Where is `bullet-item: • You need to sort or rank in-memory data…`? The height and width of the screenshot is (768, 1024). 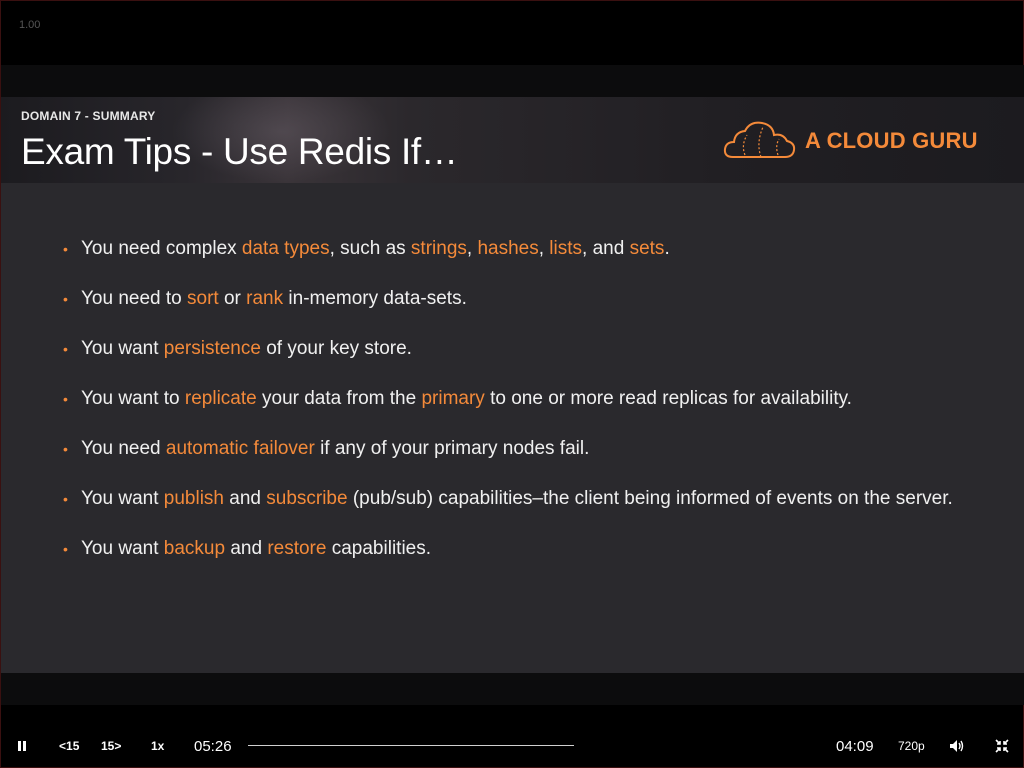 bullet-item: • You need to sort or rank in-memory data… is located at coordinates (513, 299).